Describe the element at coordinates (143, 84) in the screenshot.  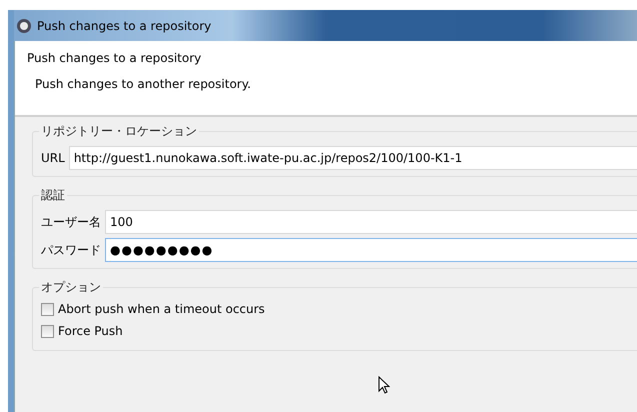
I see `page-description: Push changes to another repository.` at that location.